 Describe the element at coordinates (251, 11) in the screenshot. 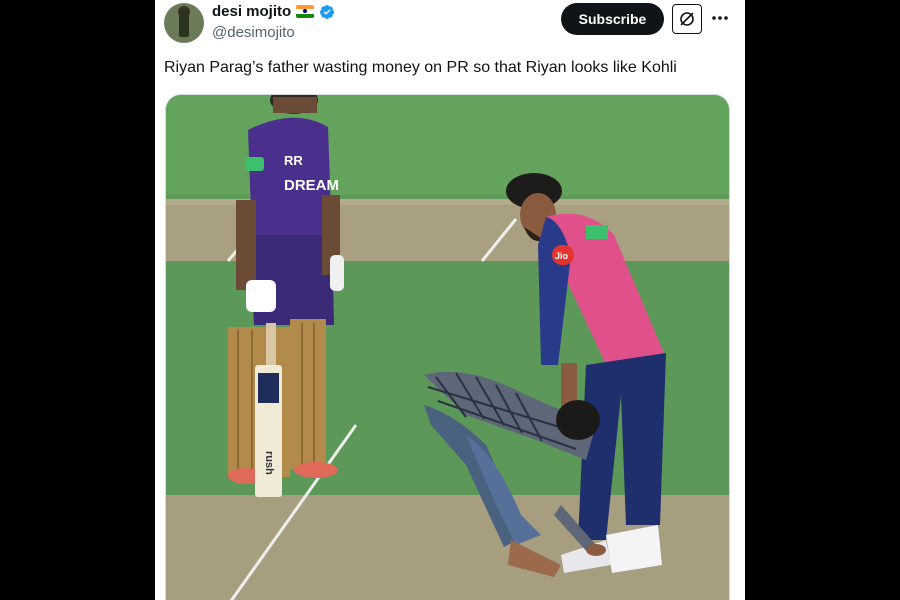

I see `author-display-name: desi mojito` at that location.